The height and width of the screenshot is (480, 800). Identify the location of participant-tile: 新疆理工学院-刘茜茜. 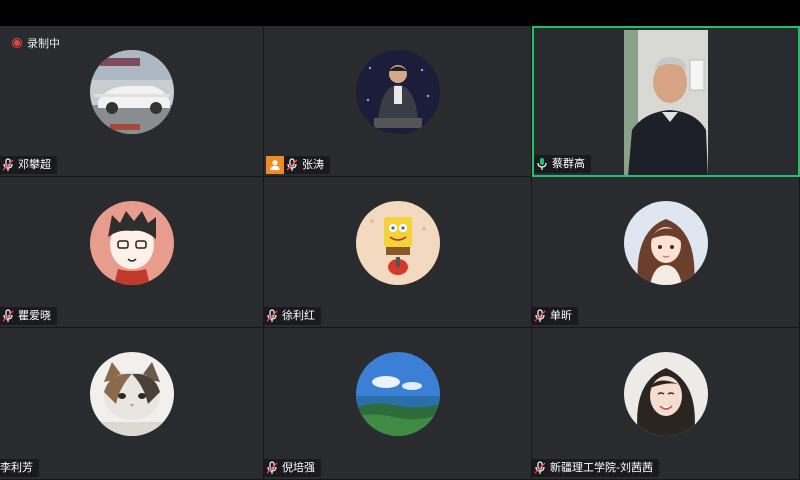
(666, 404).